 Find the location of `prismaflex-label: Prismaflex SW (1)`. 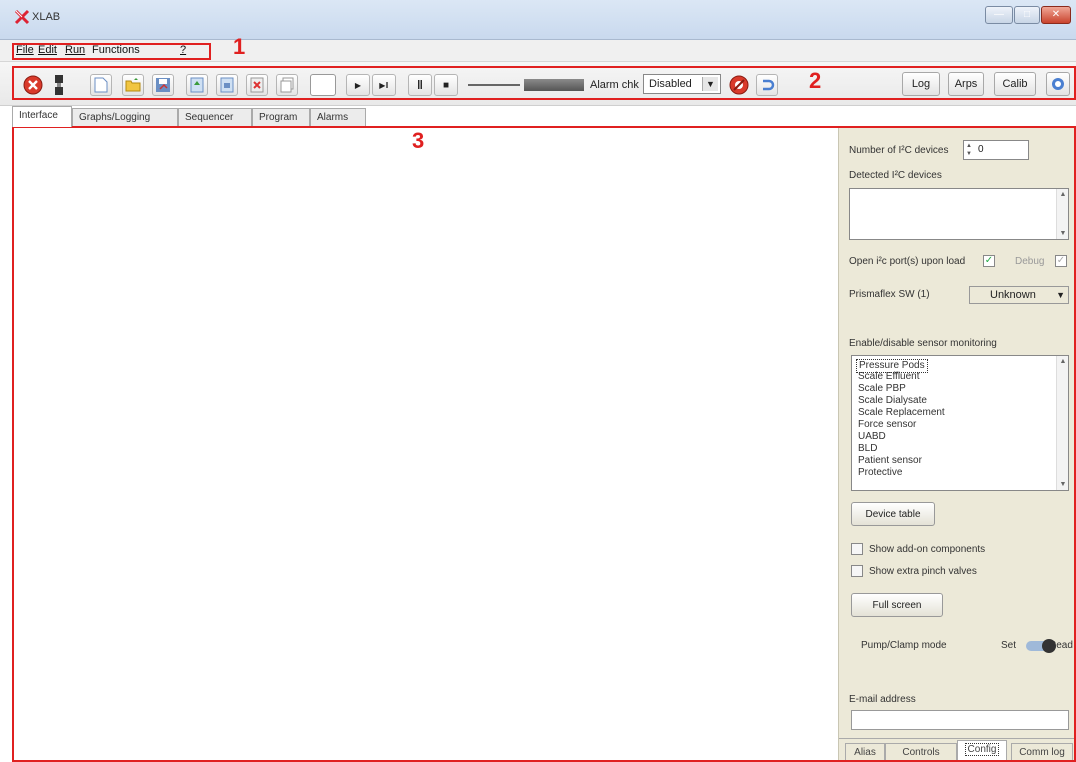

prismaflex-label: Prismaflex SW (1) is located at coordinates (889, 294).